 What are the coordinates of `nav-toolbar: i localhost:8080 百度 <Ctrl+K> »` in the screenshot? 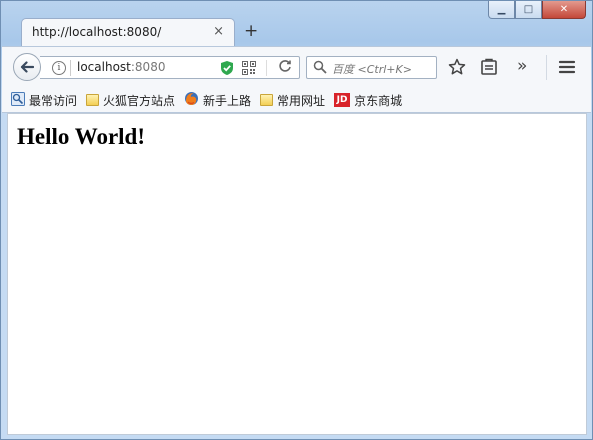 It's located at (296, 67).